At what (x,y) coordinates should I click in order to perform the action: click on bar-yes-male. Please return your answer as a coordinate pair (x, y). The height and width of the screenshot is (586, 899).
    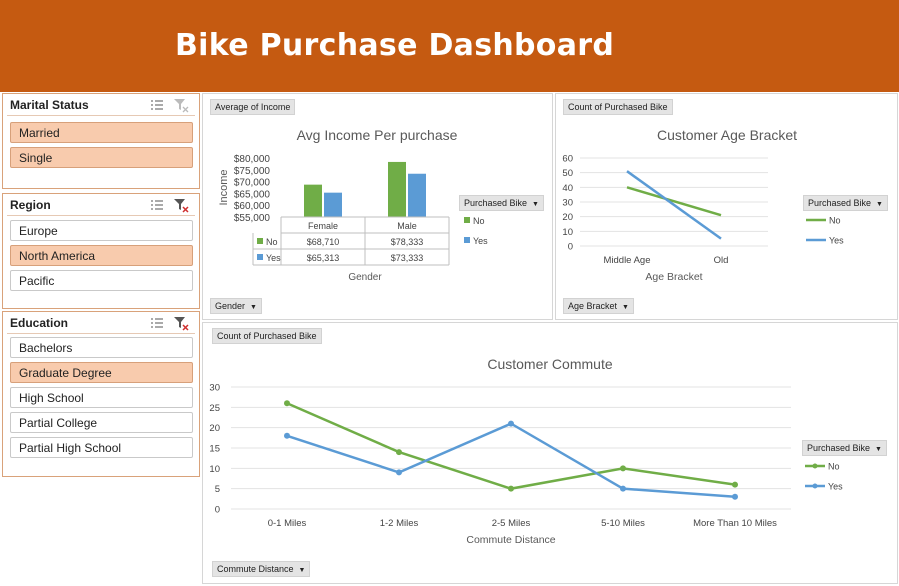
    Looking at the image, I should click on (417, 195).